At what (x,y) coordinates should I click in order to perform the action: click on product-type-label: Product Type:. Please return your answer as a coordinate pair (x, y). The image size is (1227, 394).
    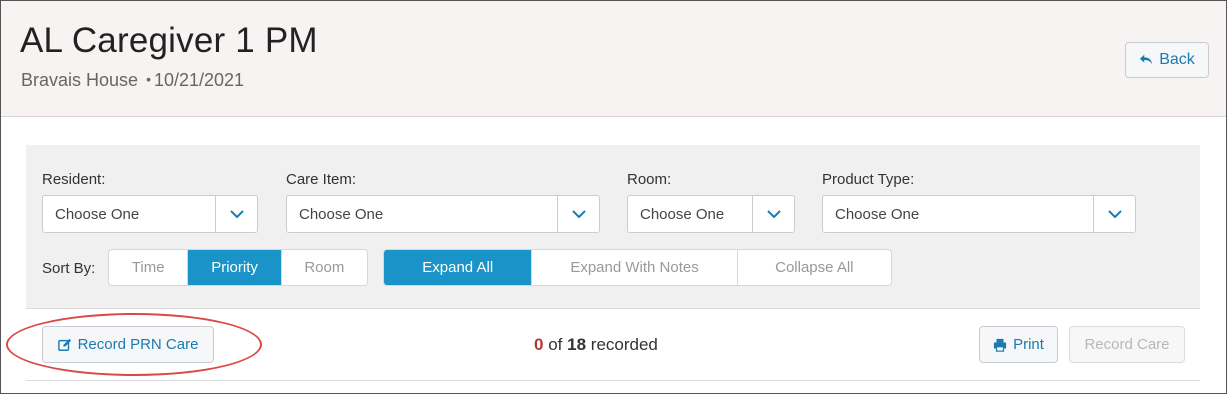
    Looking at the image, I should click on (868, 179).